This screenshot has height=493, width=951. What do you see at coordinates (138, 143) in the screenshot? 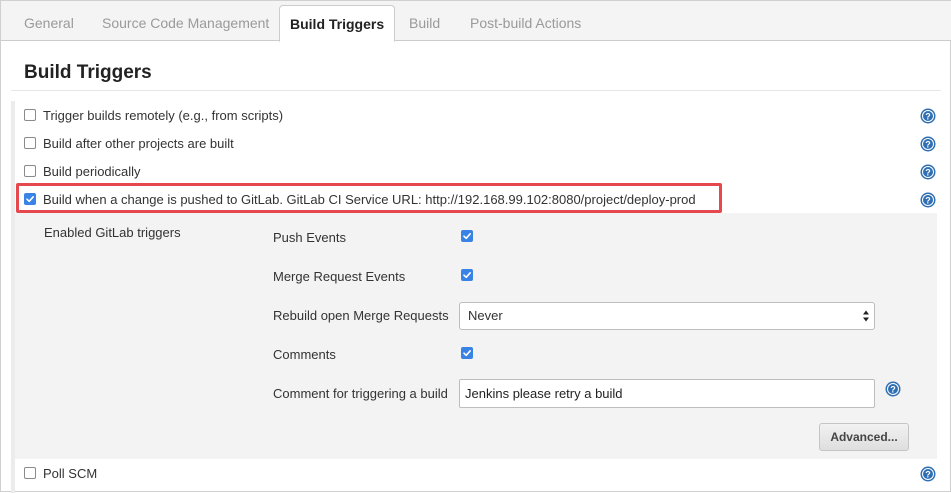
I see `build-after-other-projects-label: Build after other projects are built` at bounding box center [138, 143].